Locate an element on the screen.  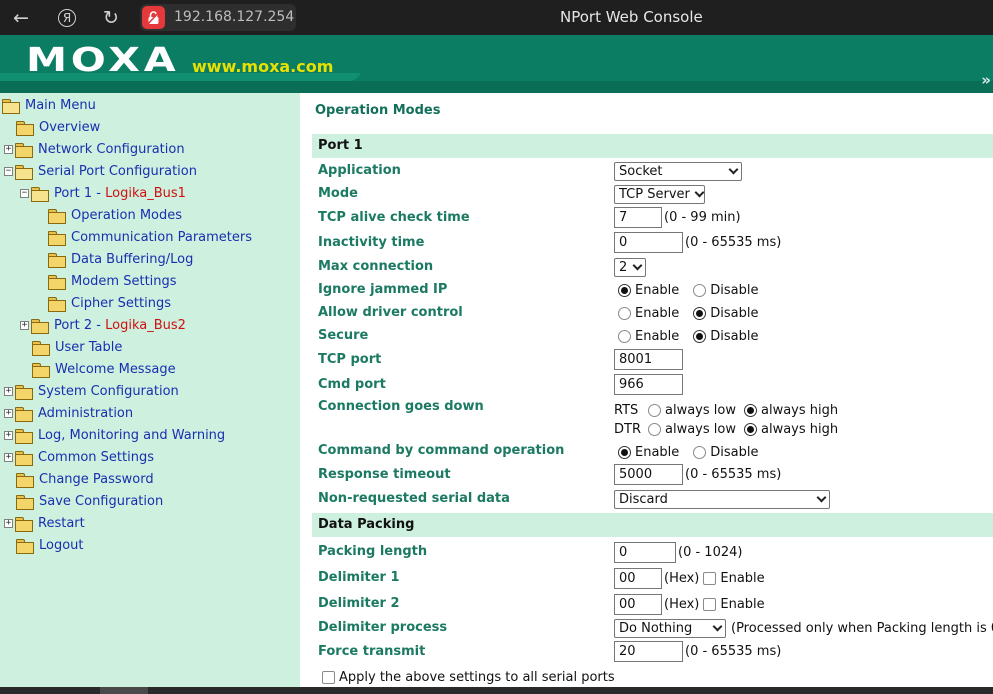
tree-item-log-monitoring-warning: + Log, Monitoring and Warning is located at coordinates (114, 435).